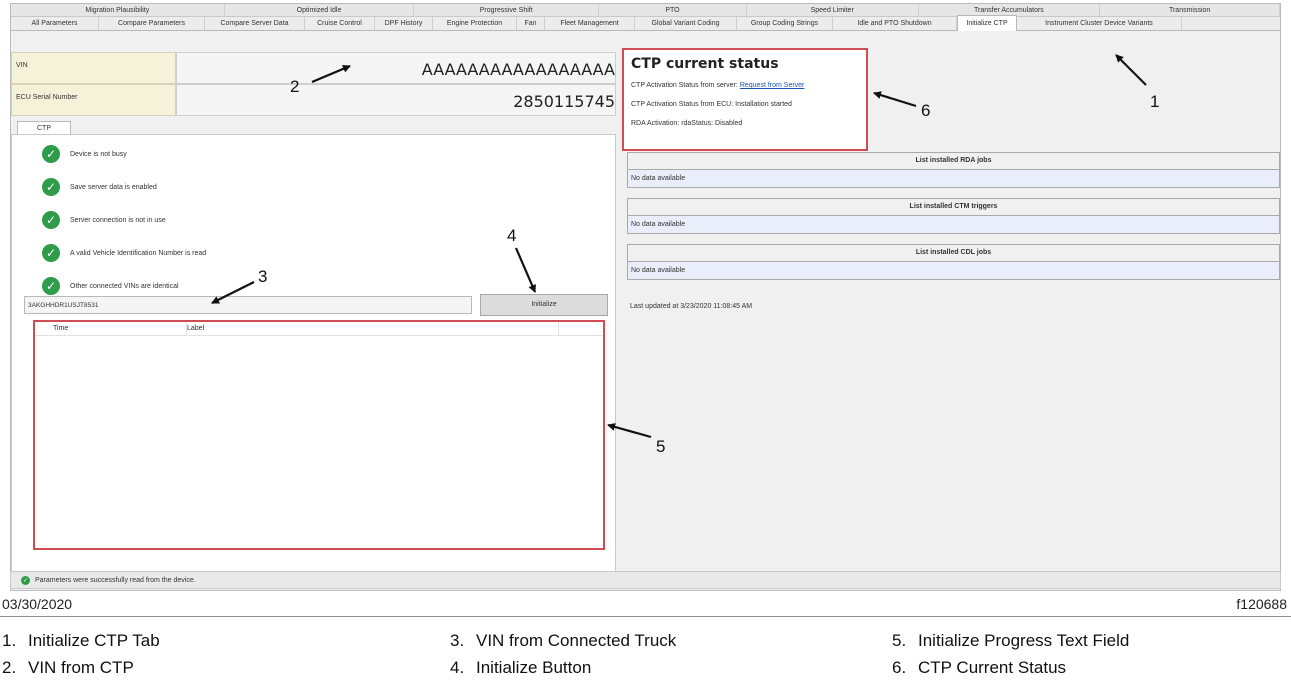  I want to click on tab-group-coding-strings: Group Coding Strings, so click(785, 23).